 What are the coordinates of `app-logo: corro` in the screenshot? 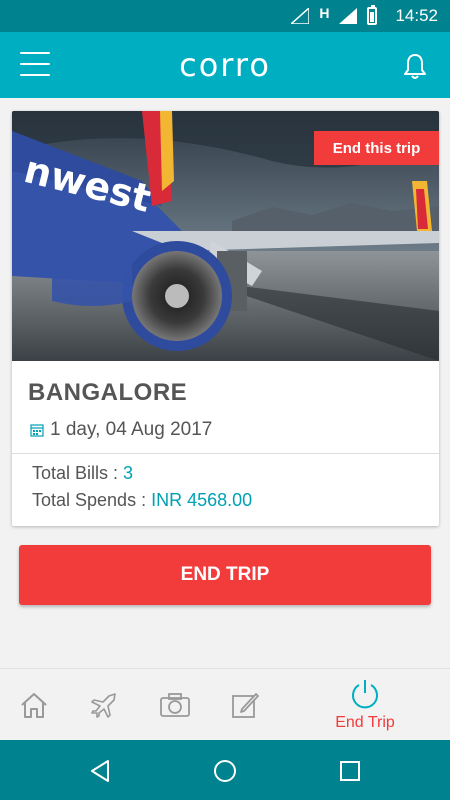 It's located at (225, 65).